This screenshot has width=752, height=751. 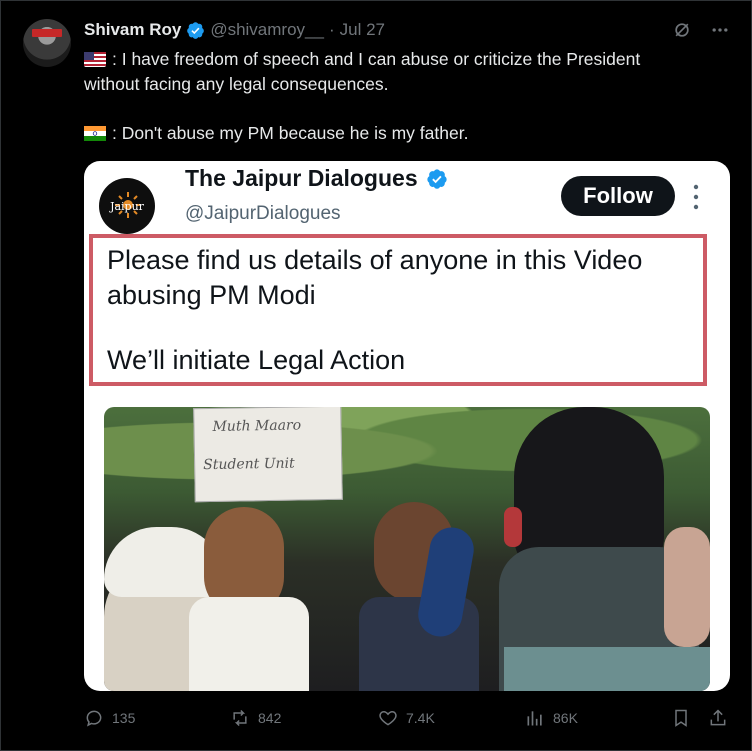 What do you see at coordinates (255, 718) in the screenshot?
I see `repost-action: 842` at bounding box center [255, 718].